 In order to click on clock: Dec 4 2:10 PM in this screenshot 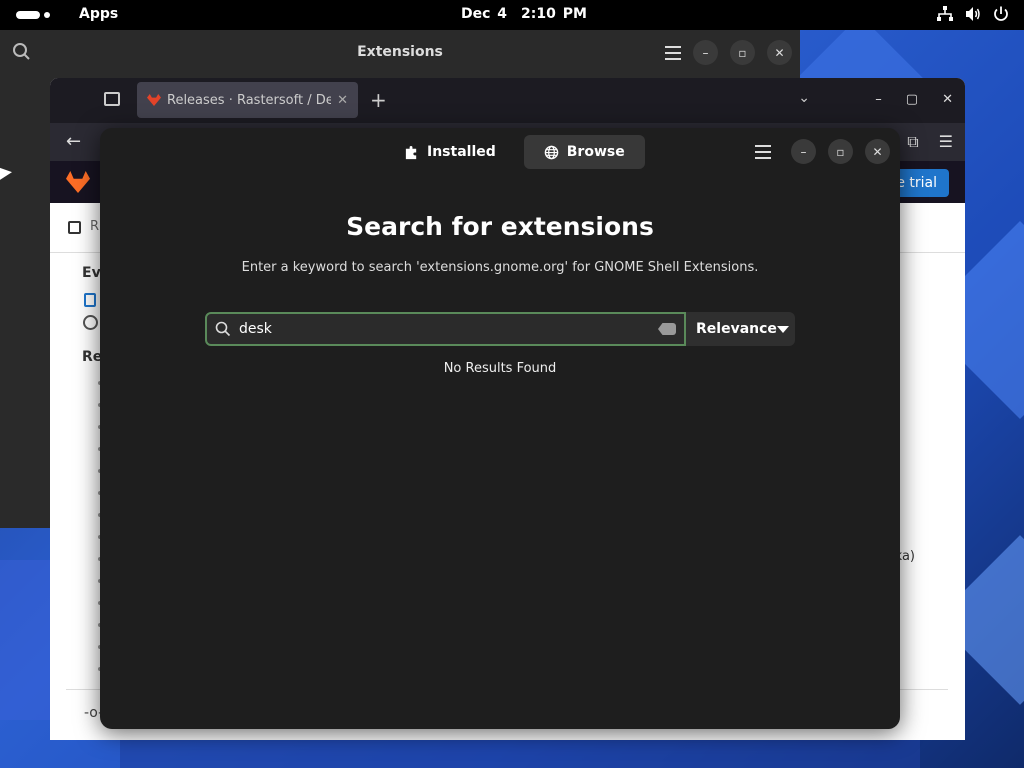, I will do `click(531, 14)`.